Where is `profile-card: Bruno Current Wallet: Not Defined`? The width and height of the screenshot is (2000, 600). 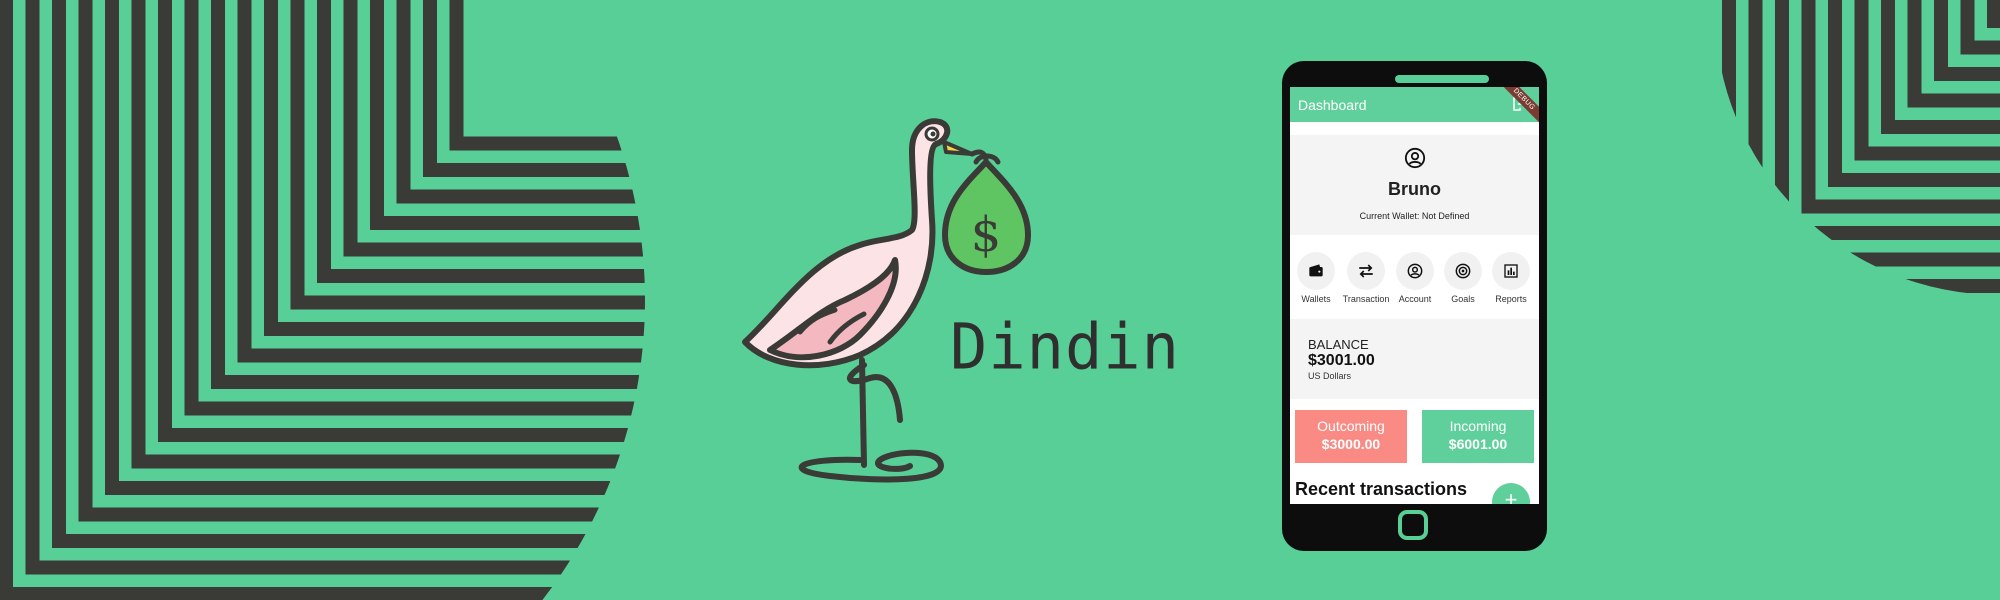 profile-card: Bruno Current Wallet: Not Defined is located at coordinates (1414, 185).